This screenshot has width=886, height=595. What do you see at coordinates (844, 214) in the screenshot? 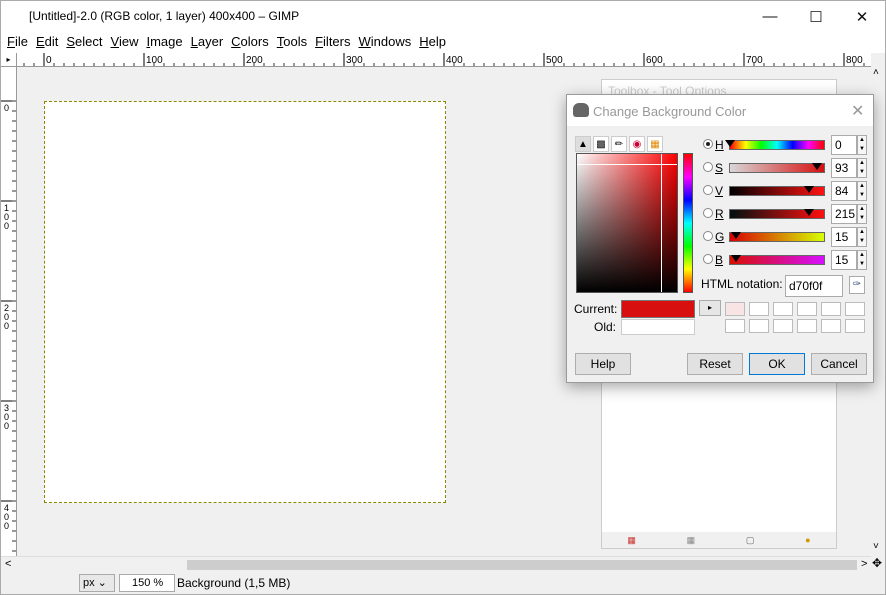
I see `channel-value-r: 215` at bounding box center [844, 214].